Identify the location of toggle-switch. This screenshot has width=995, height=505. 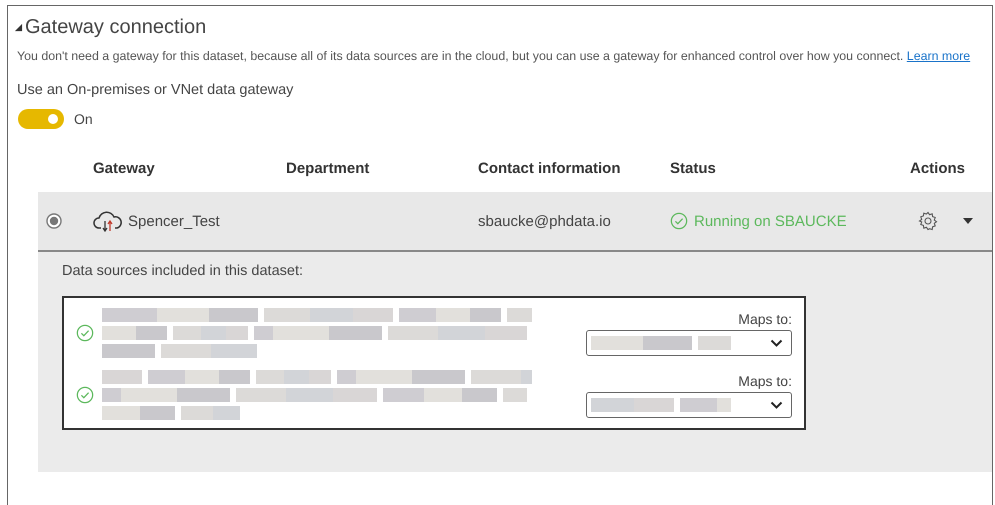
(41, 119).